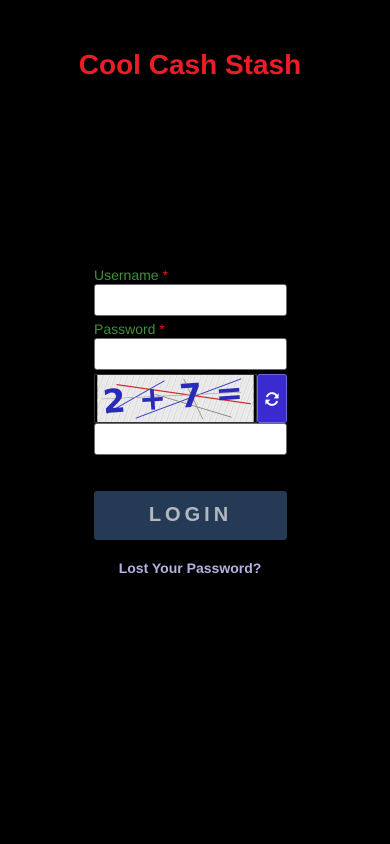 Image resolution: width=390 pixels, height=844 pixels. I want to click on username-label-text: Username, so click(126, 275).